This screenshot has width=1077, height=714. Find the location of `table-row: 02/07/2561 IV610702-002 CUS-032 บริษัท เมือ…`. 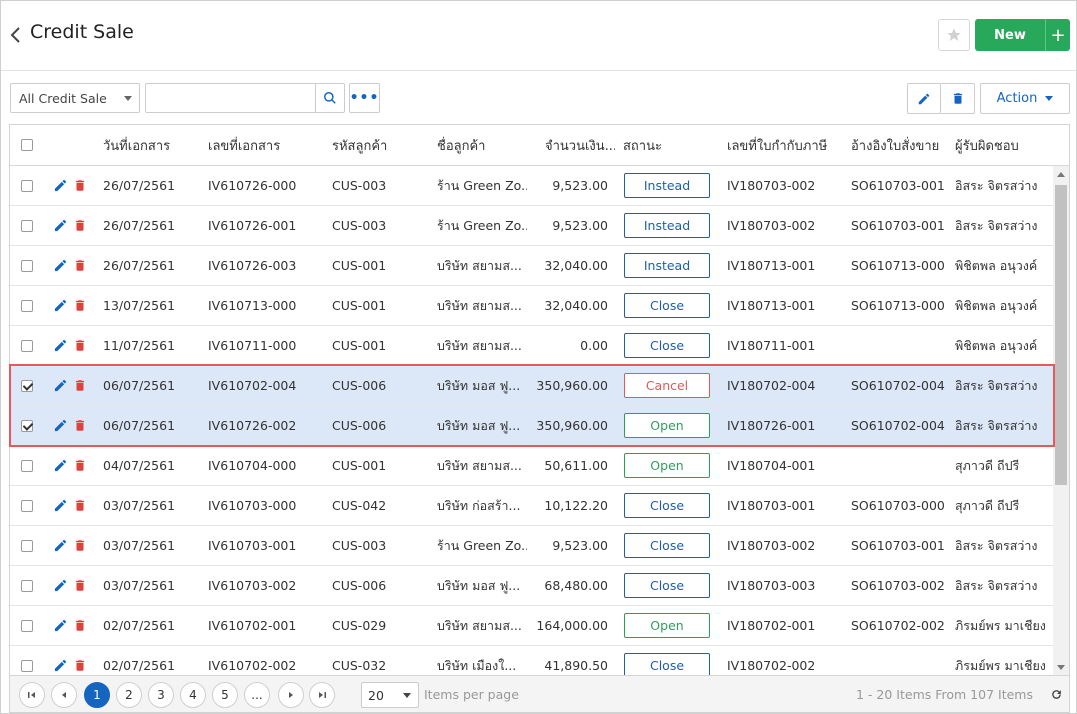

table-row: 02/07/2561 IV610702-002 CUS-032 บริษัท เมือ… is located at coordinates (531, 660).